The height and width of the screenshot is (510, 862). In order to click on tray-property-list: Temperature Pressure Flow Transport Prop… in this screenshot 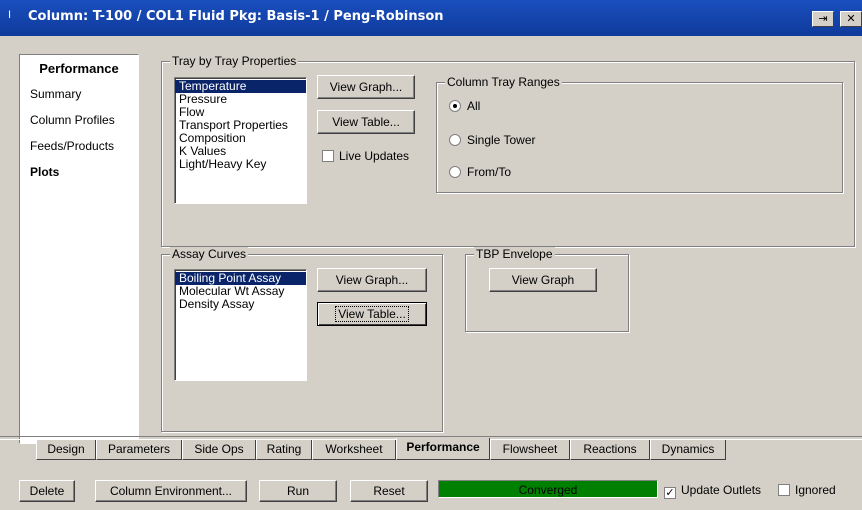, I will do `click(240, 140)`.